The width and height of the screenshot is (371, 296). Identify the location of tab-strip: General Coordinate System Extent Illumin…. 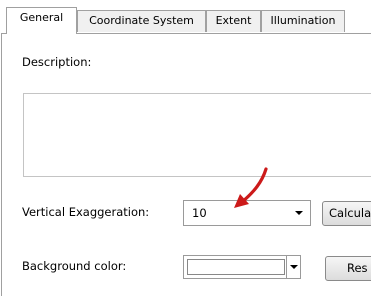
(185, 17).